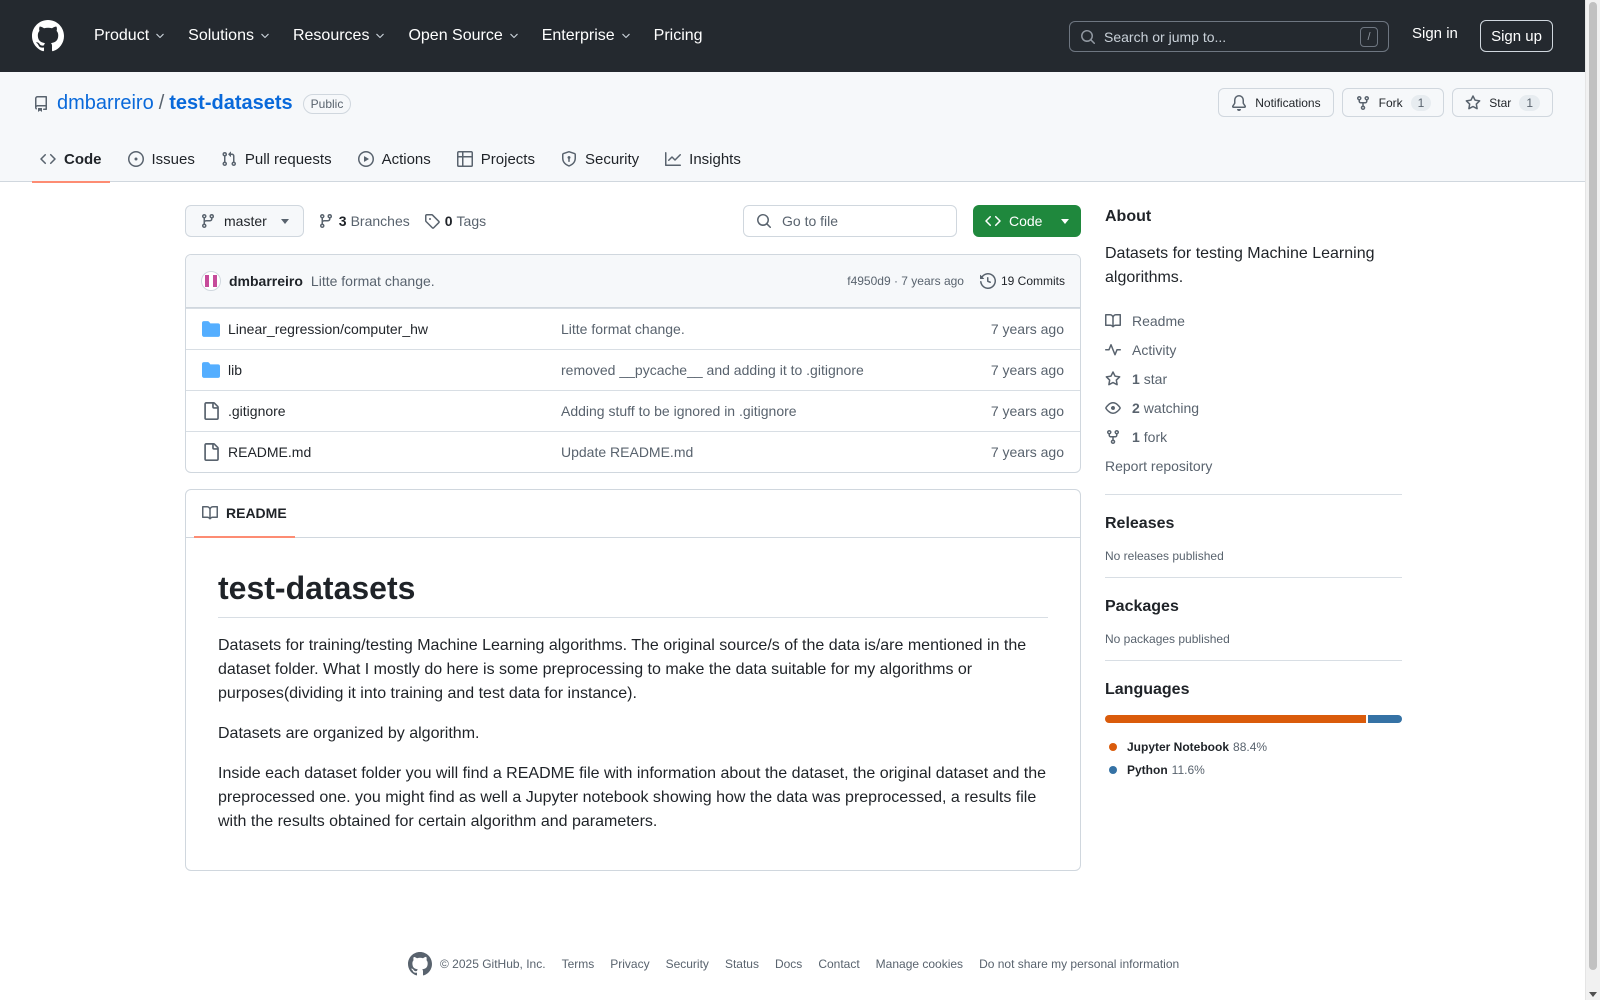 This screenshot has height=1000, width=1600. I want to click on go-to-file-input: Go to file, so click(850, 221).